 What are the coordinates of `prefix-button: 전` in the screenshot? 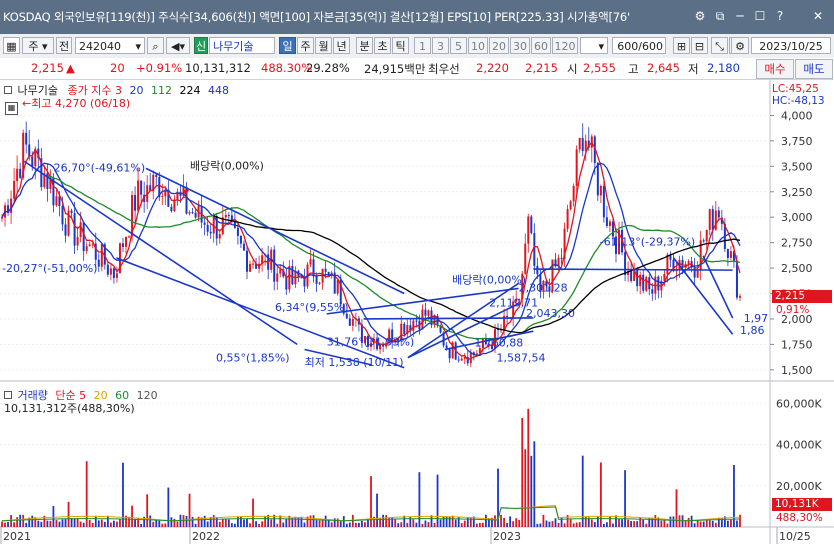 It's located at (64, 45).